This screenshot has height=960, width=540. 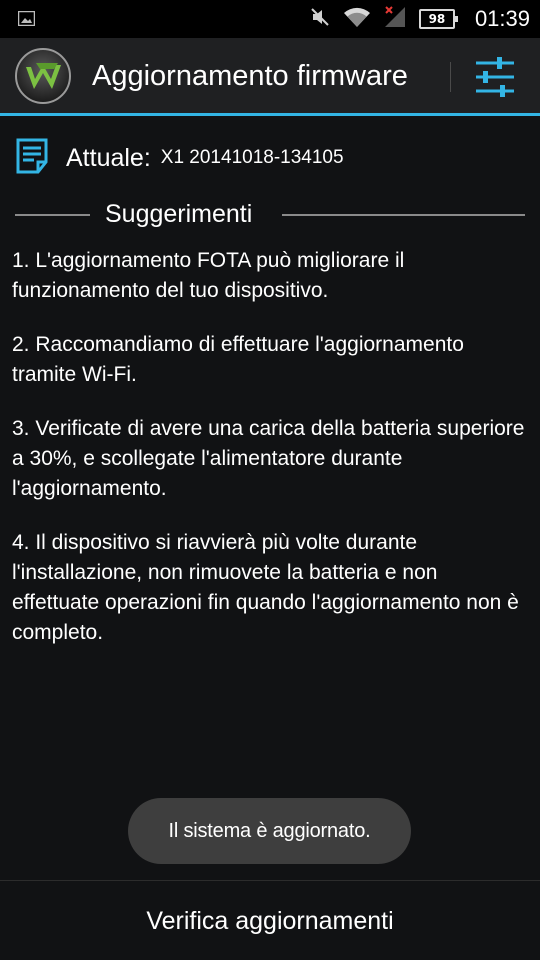 What do you see at coordinates (252, 157) in the screenshot?
I see `current-version-value: X1 20141018-134105` at bounding box center [252, 157].